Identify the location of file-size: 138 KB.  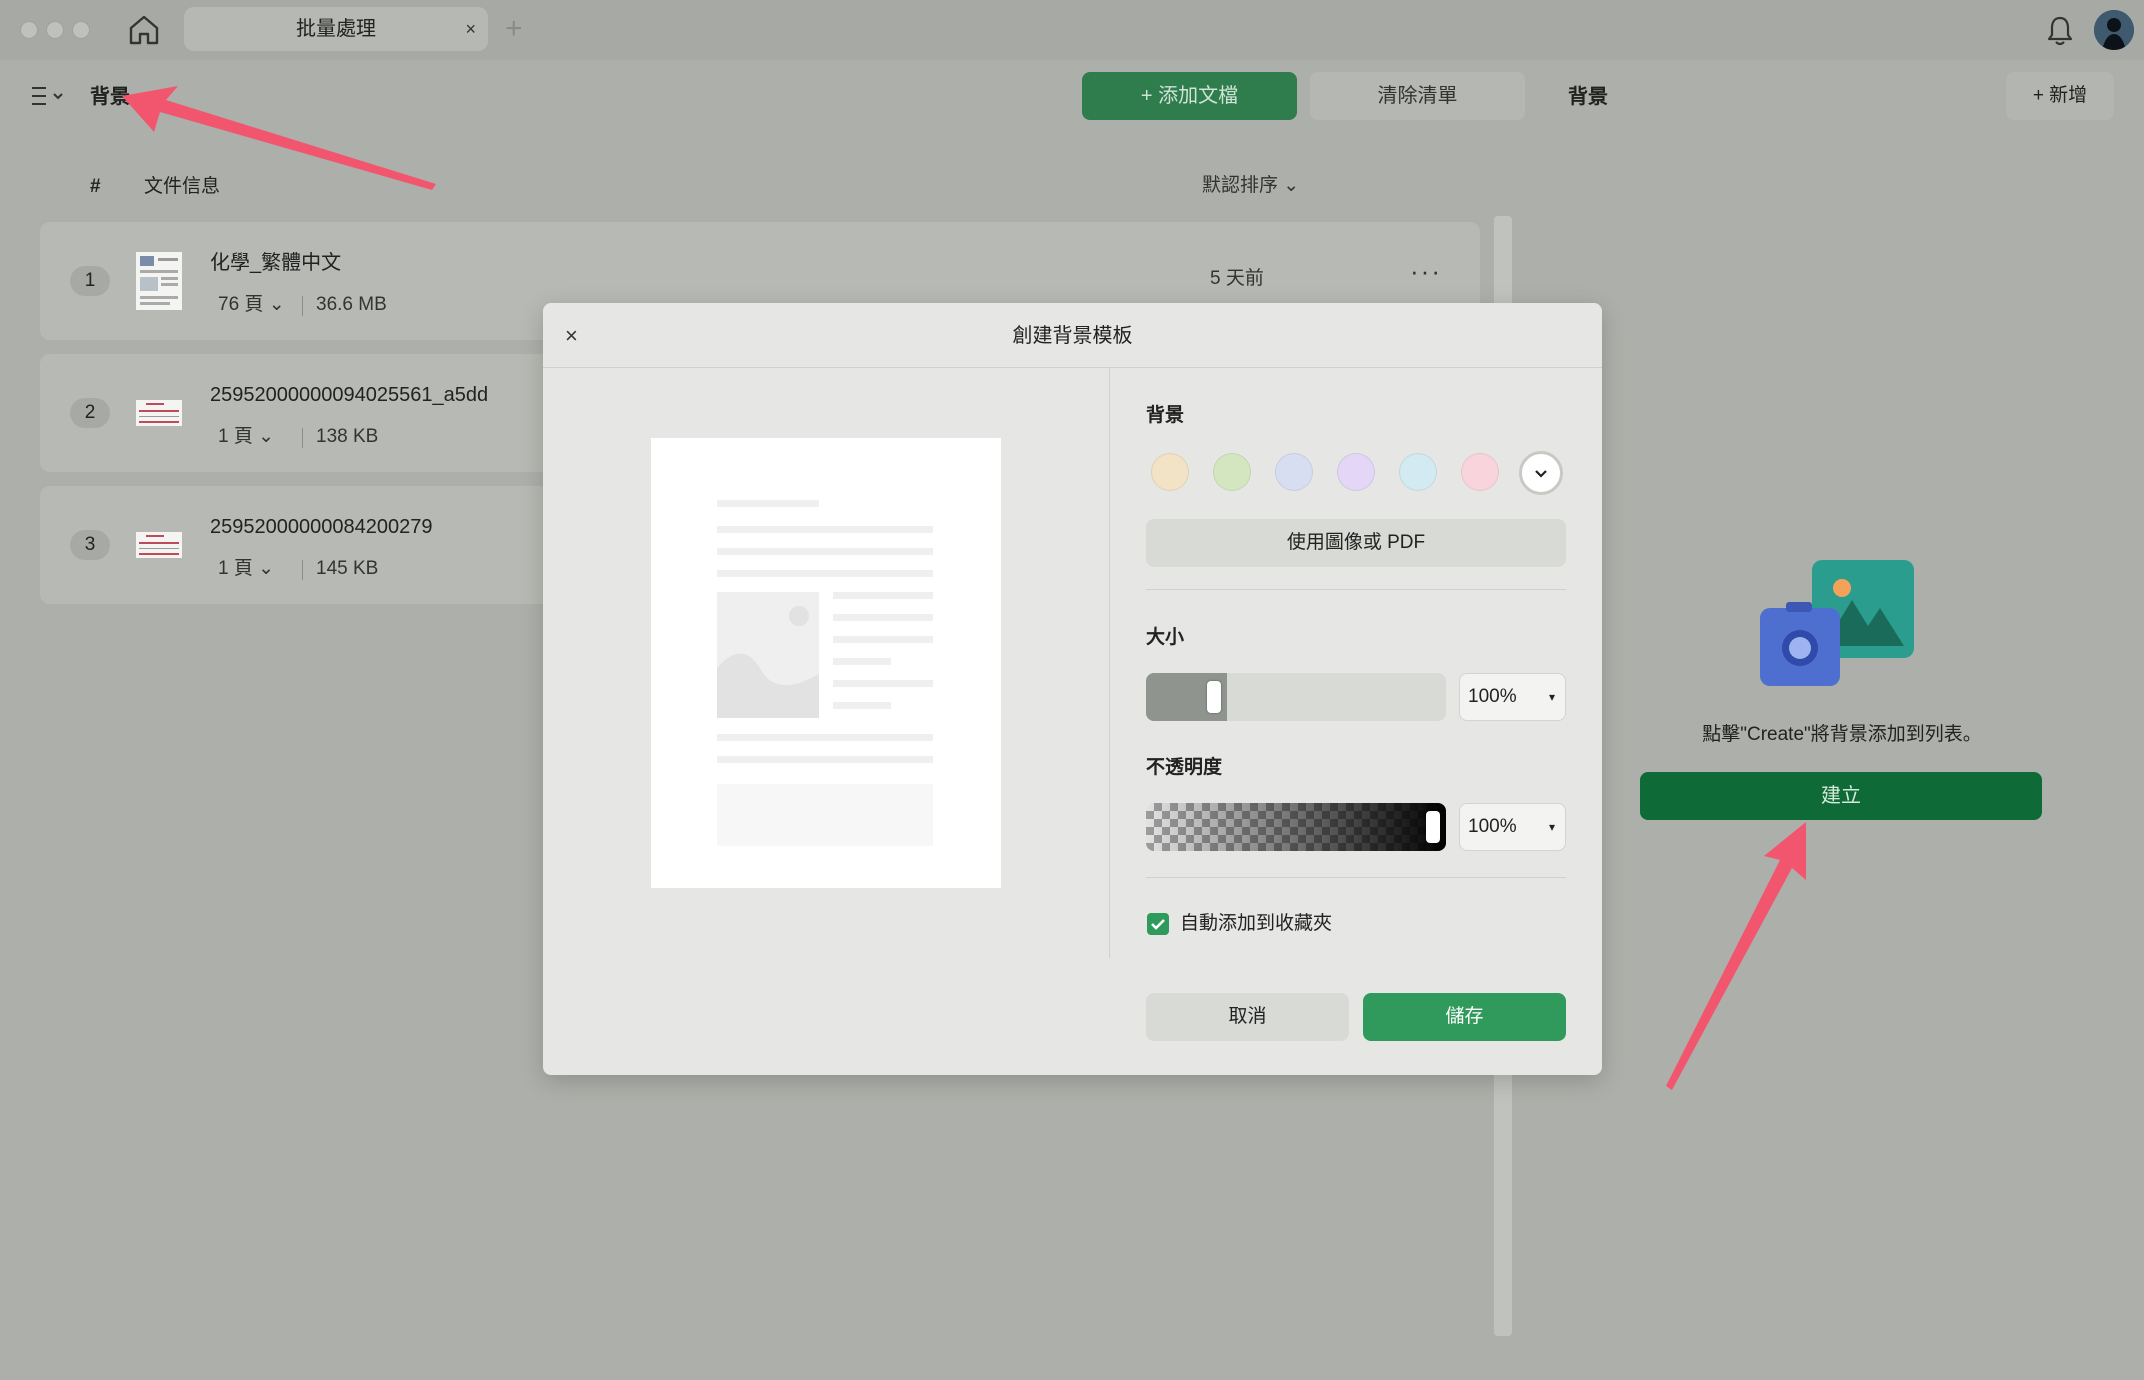
(347, 436).